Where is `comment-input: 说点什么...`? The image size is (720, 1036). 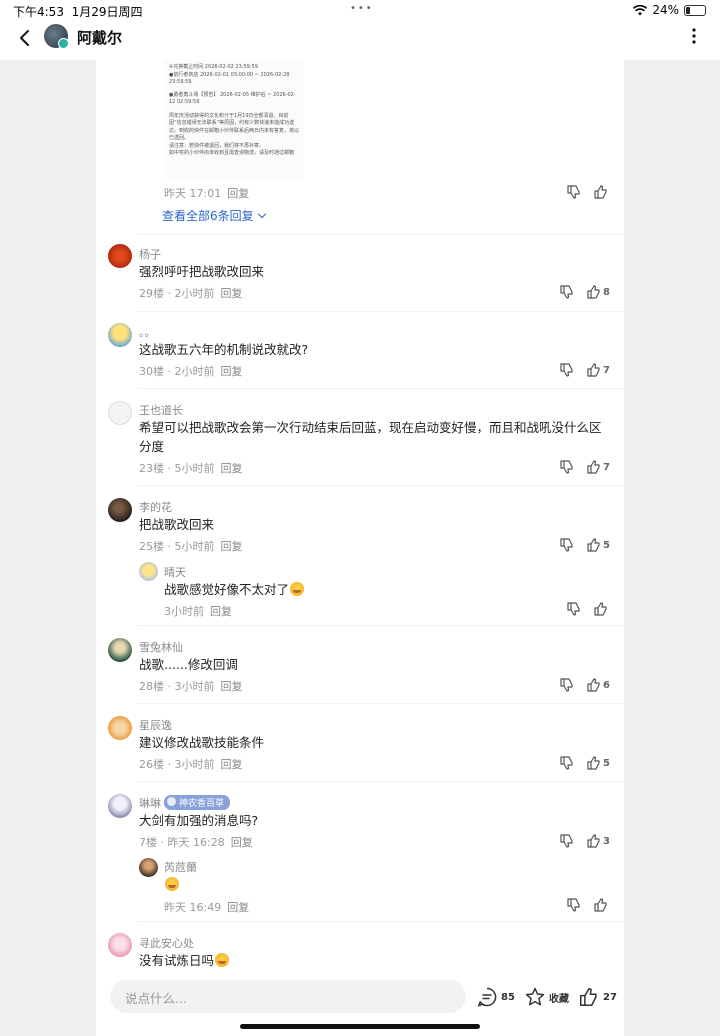 comment-input: 说点什么... is located at coordinates (288, 996).